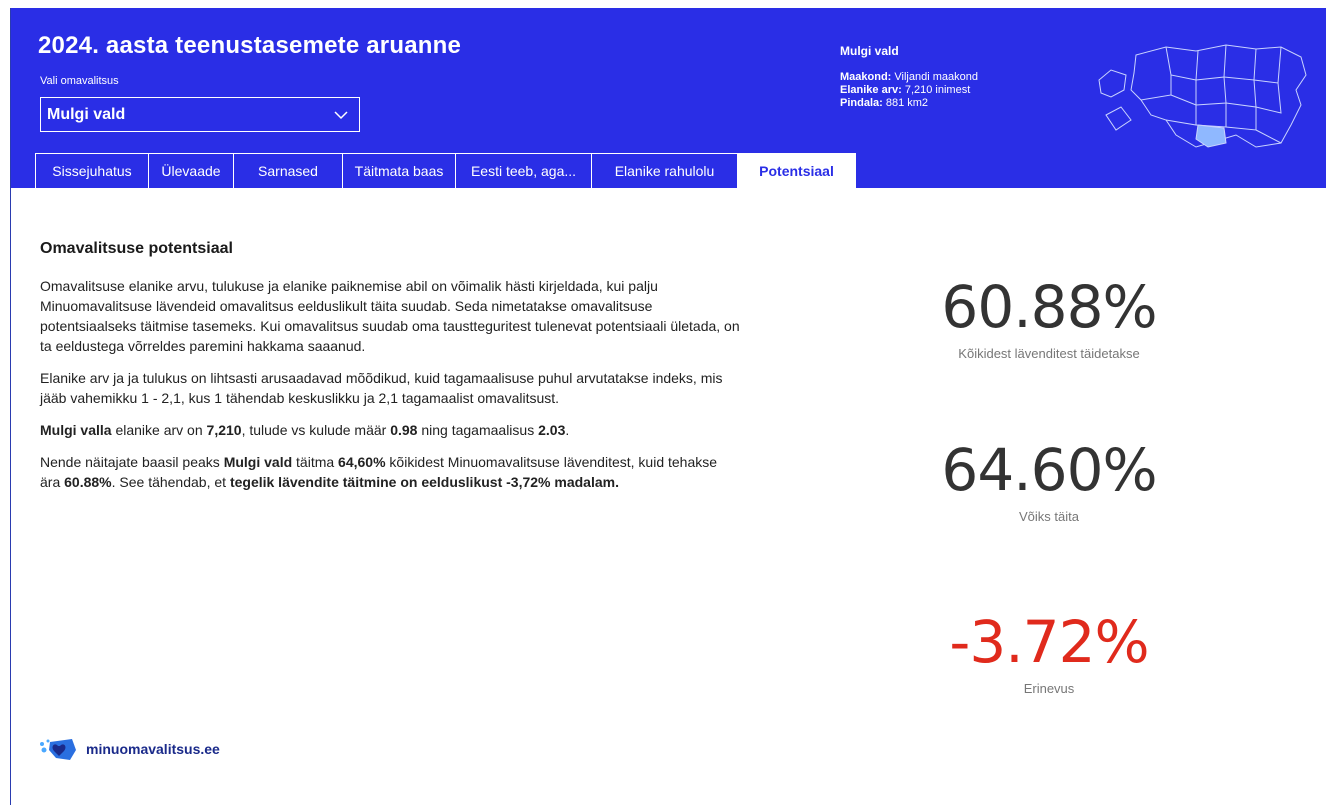 This screenshot has height=805, width=1326. What do you see at coordinates (159, 430) in the screenshot?
I see `text-fragment: elanike arv on` at bounding box center [159, 430].